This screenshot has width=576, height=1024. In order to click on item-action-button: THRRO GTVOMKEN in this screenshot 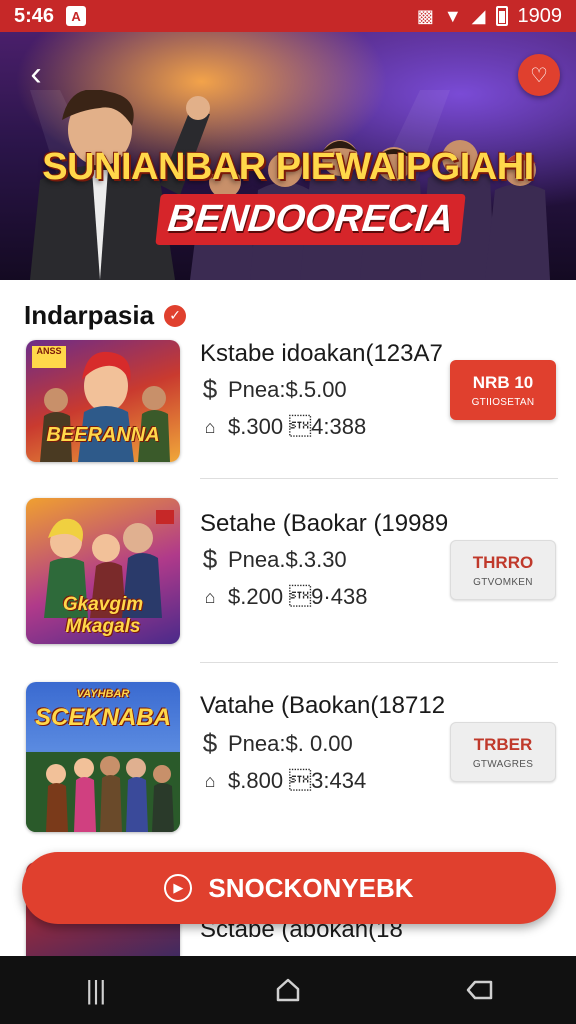, I will do `click(503, 570)`.